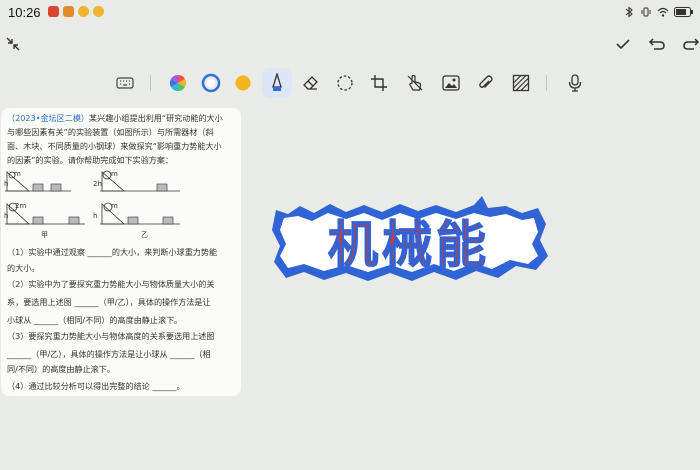 This screenshot has height=470, width=700. Describe the element at coordinates (689, 44) in the screenshot. I see `redo-icon` at that location.